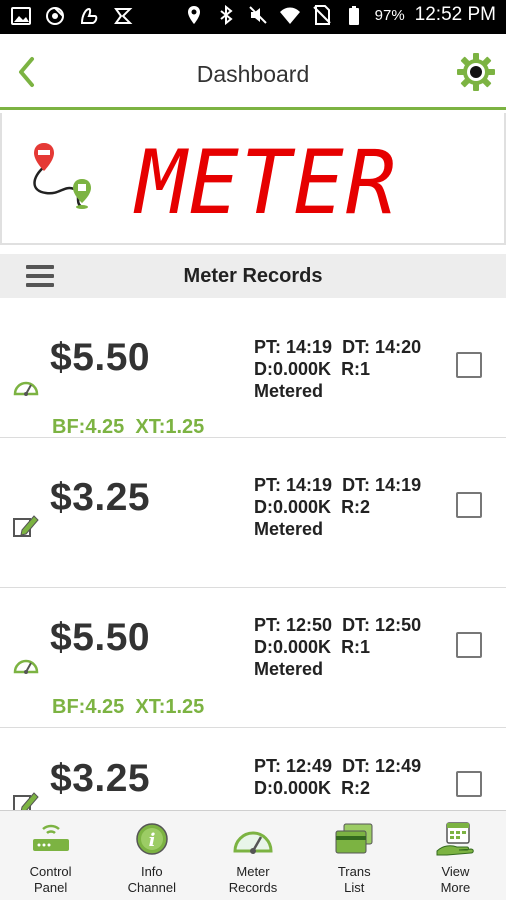 The height and width of the screenshot is (900, 506). I want to click on nav-view-more: View More, so click(455, 855).